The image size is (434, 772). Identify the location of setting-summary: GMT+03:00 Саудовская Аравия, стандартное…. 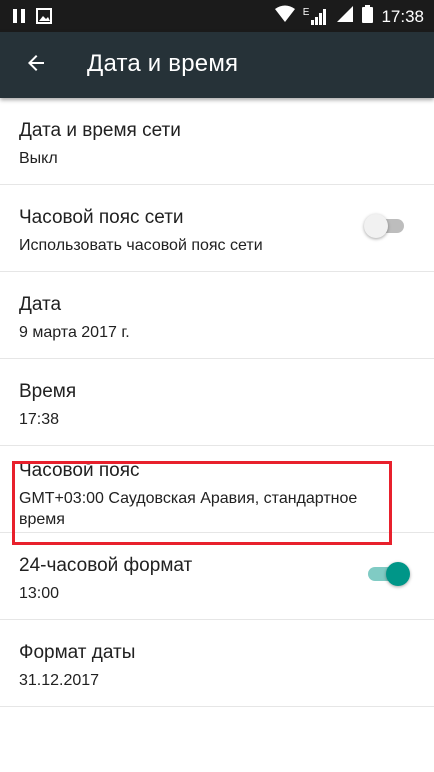
(188, 509).